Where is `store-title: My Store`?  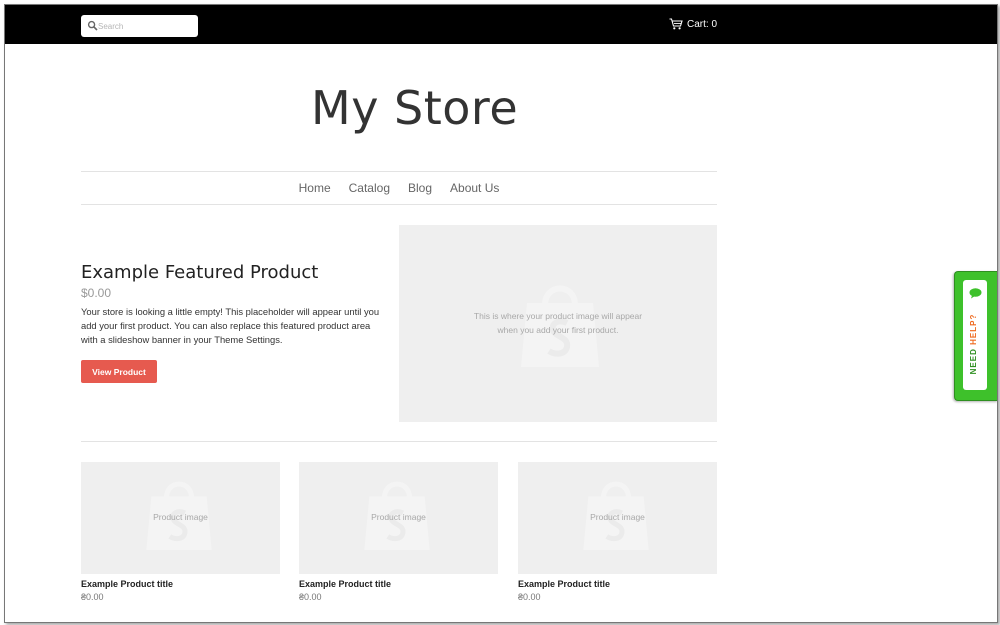 store-title: My Store is located at coordinates (414, 108).